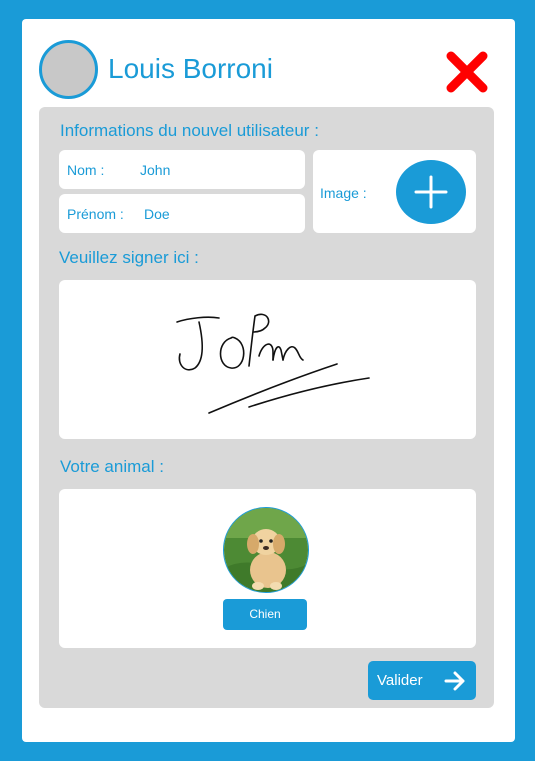 This screenshot has height=761, width=535. Describe the element at coordinates (343, 193) in the screenshot. I see `image-label: Image :` at that location.